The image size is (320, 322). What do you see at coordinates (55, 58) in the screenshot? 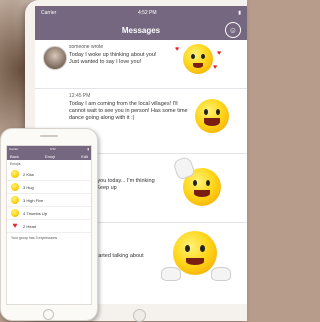
I see `avatar` at bounding box center [55, 58].